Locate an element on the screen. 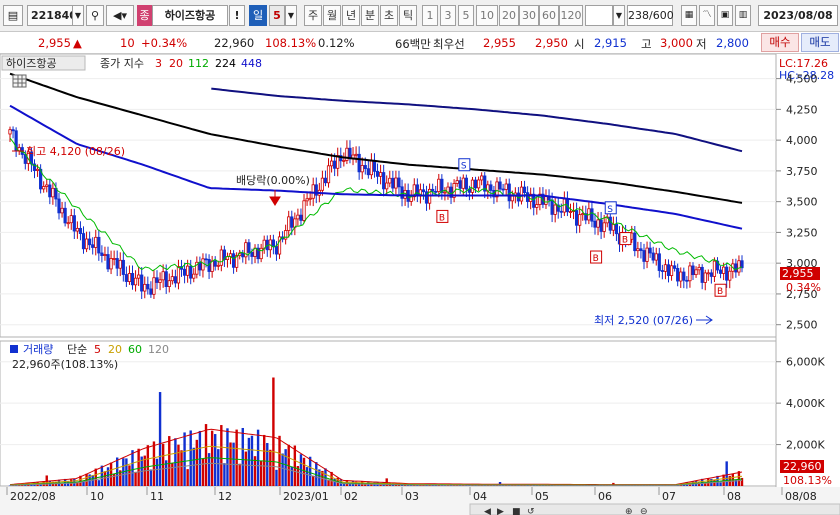 The height and width of the screenshot is (515, 840). interval-3: 3 is located at coordinates (448, 15).